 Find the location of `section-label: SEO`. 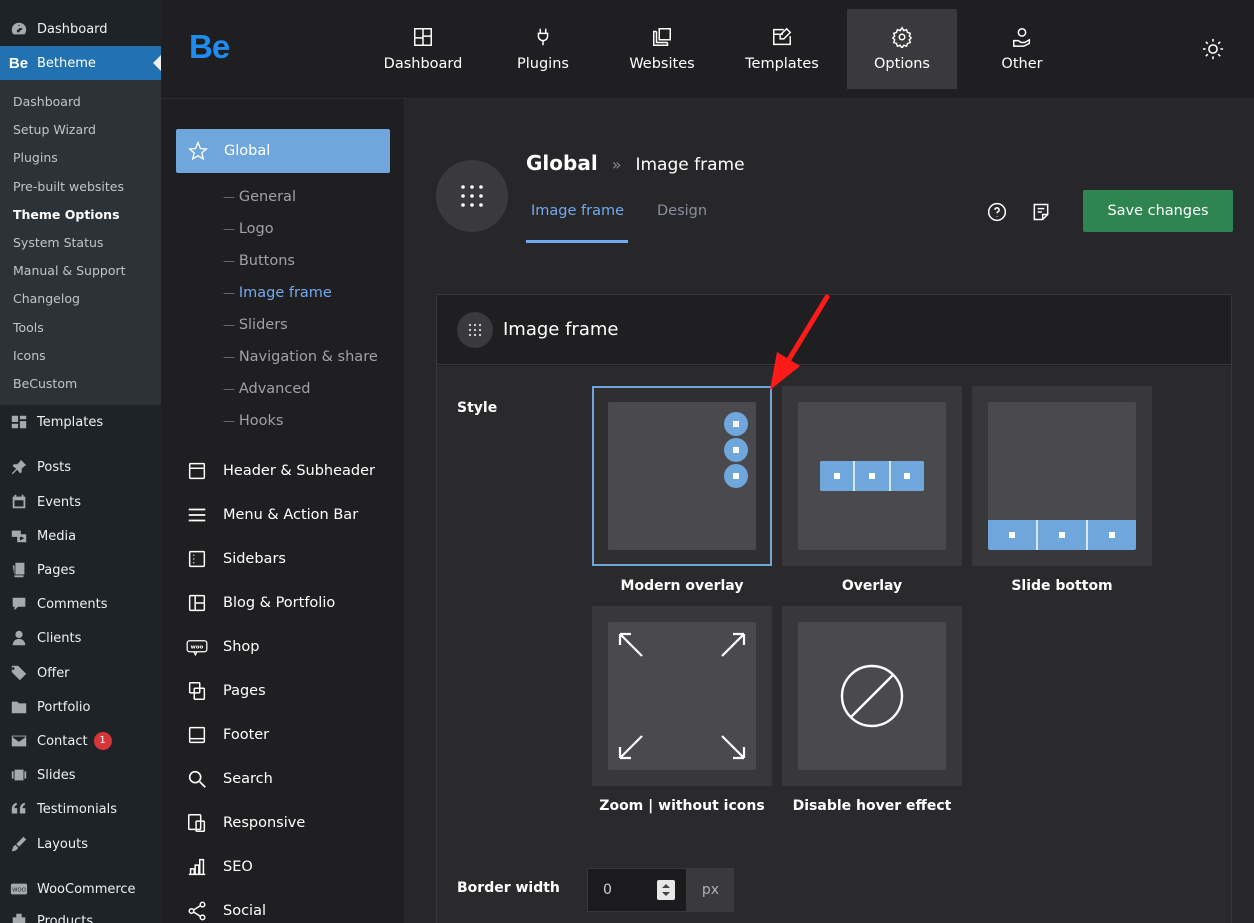

section-label: SEO is located at coordinates (238, 867).